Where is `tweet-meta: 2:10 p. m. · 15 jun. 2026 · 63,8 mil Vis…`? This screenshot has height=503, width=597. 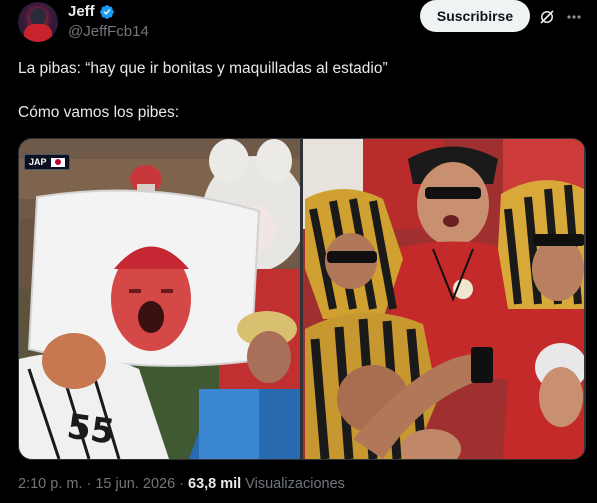 tweet-meta: 2:10 p. m. · 15 jun. 2026 · 63,8 mil Vis… is located at coordinates (181, 484).